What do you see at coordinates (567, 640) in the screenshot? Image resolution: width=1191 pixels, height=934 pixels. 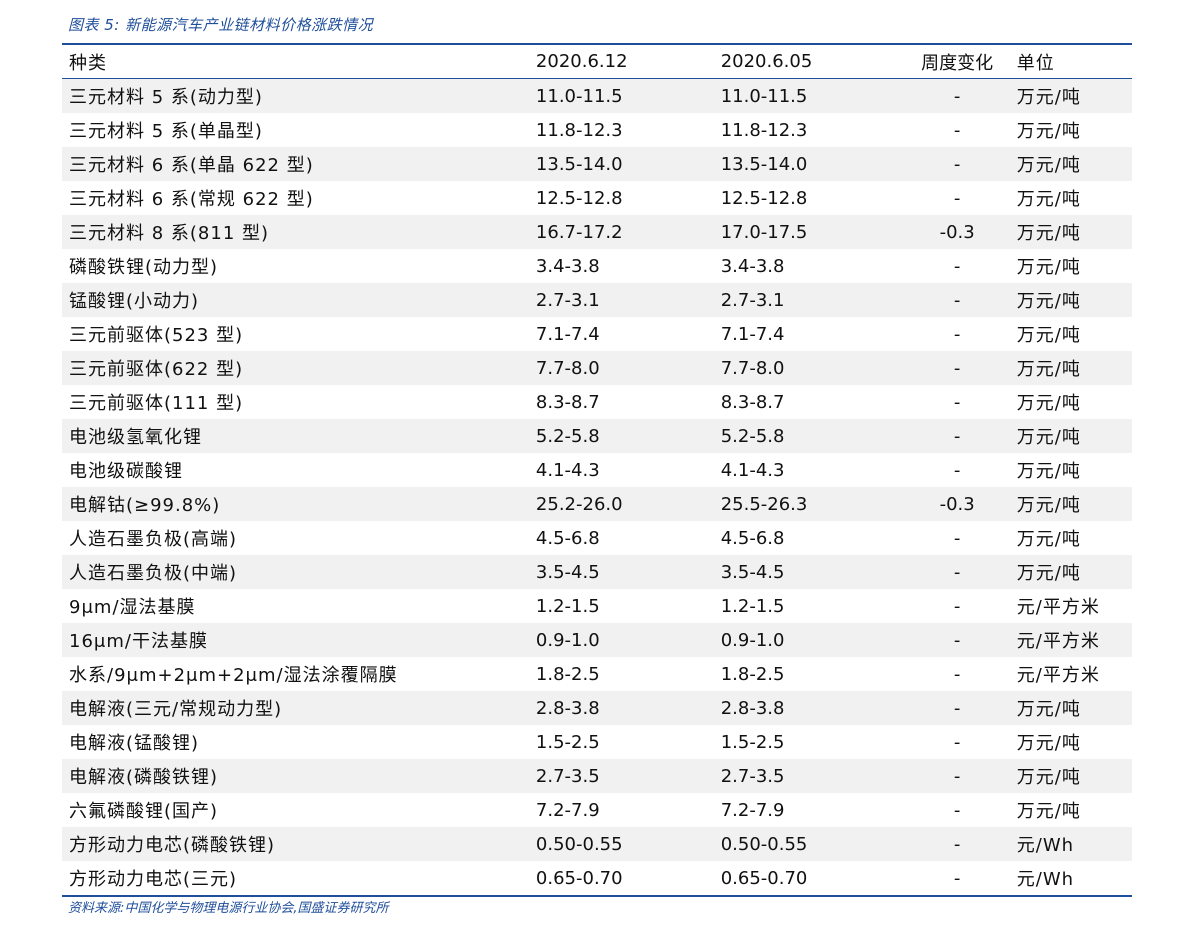 I see `cell-price-current: 0.9-1.0` at bounding box center [567, 640].